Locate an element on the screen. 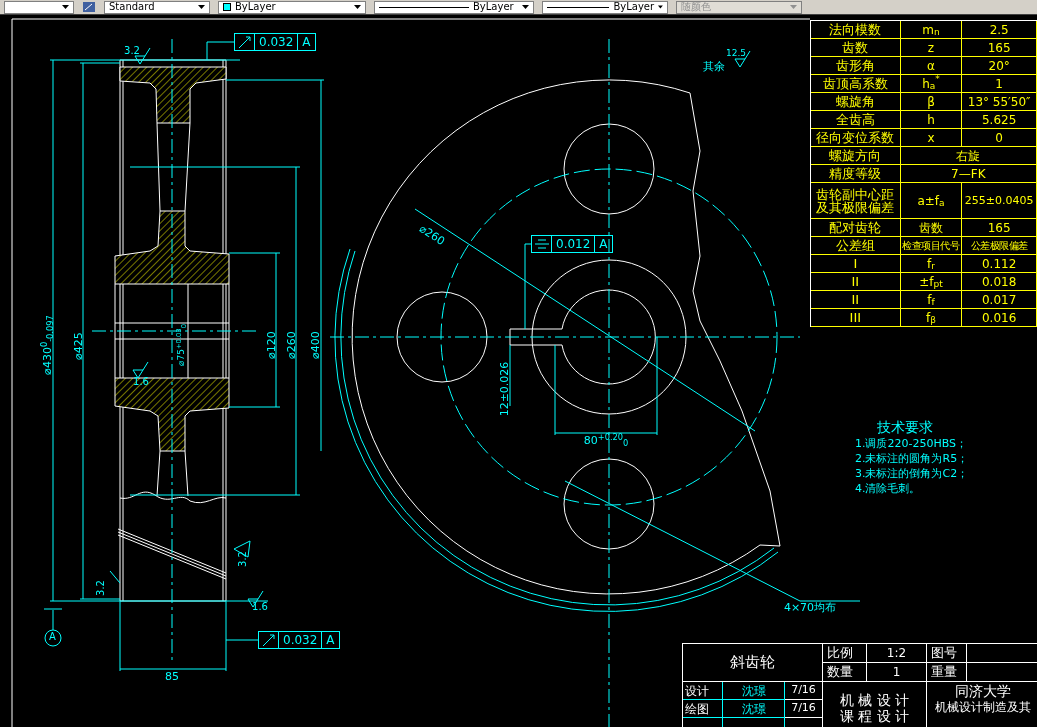 The width and height of the screenshot is (1037, 727). parameter-name: 全齿高 is located at coordinates (856, 120).